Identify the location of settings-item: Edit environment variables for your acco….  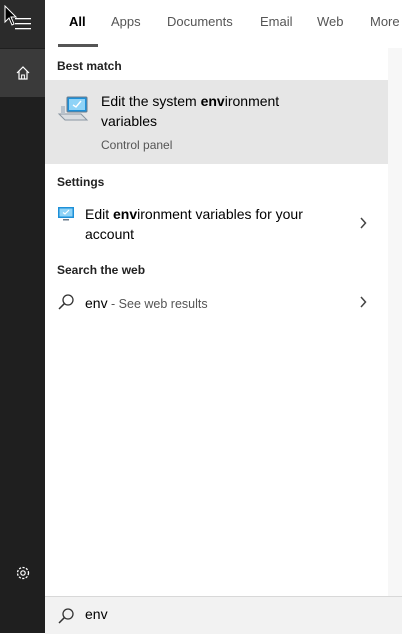
(216, 225).